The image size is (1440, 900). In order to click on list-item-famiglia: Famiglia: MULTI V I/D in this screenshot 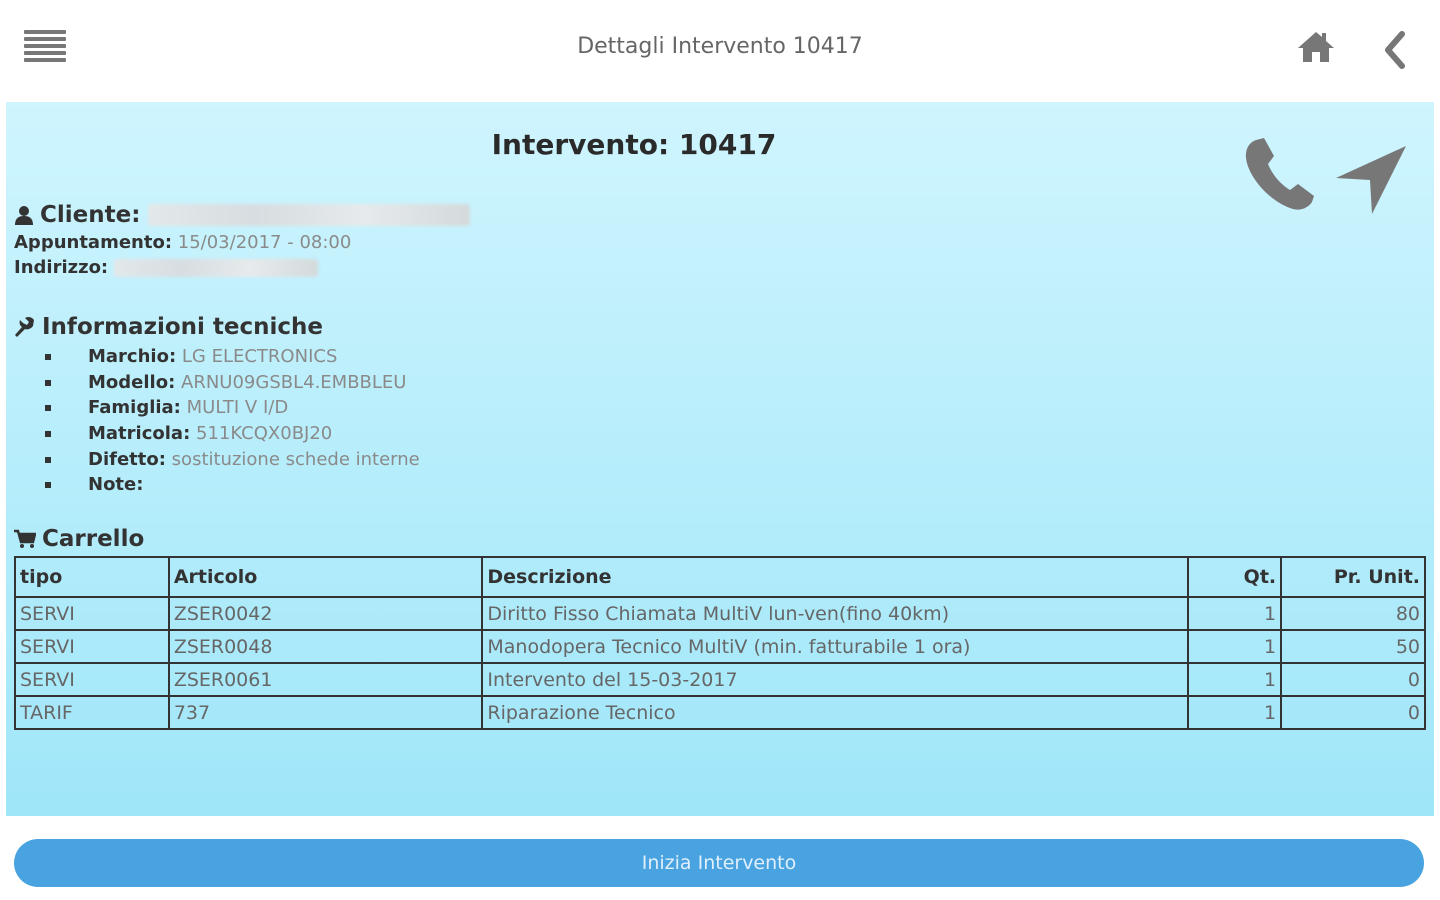, I will do `click(228, 408)`.